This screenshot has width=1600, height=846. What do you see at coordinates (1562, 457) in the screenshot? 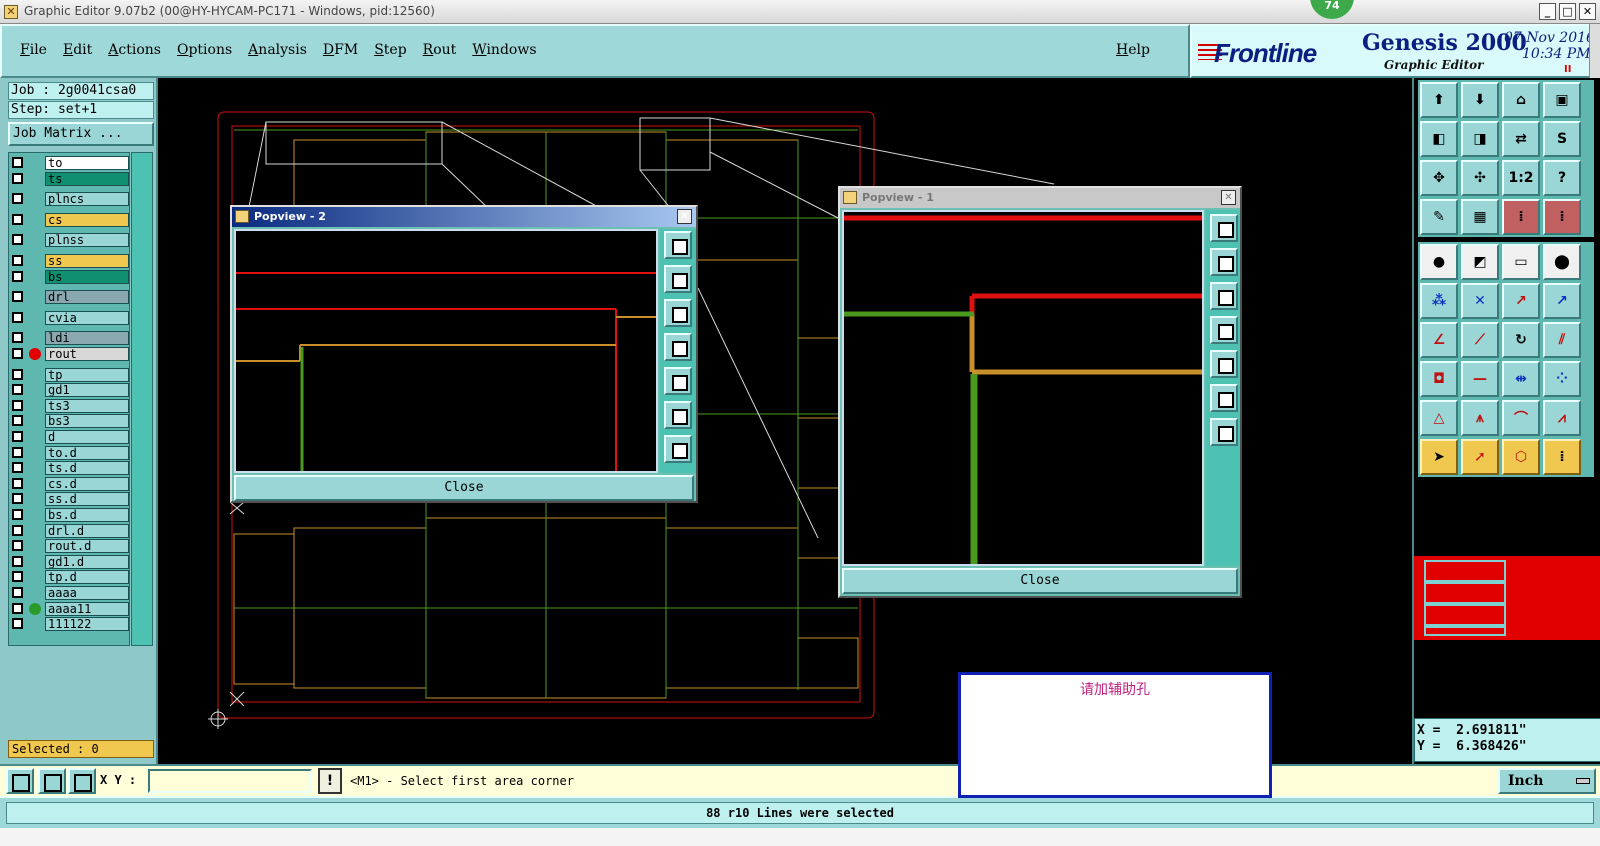
I see `select-net-icon: ⁞` at bounding box center [1562, 457].